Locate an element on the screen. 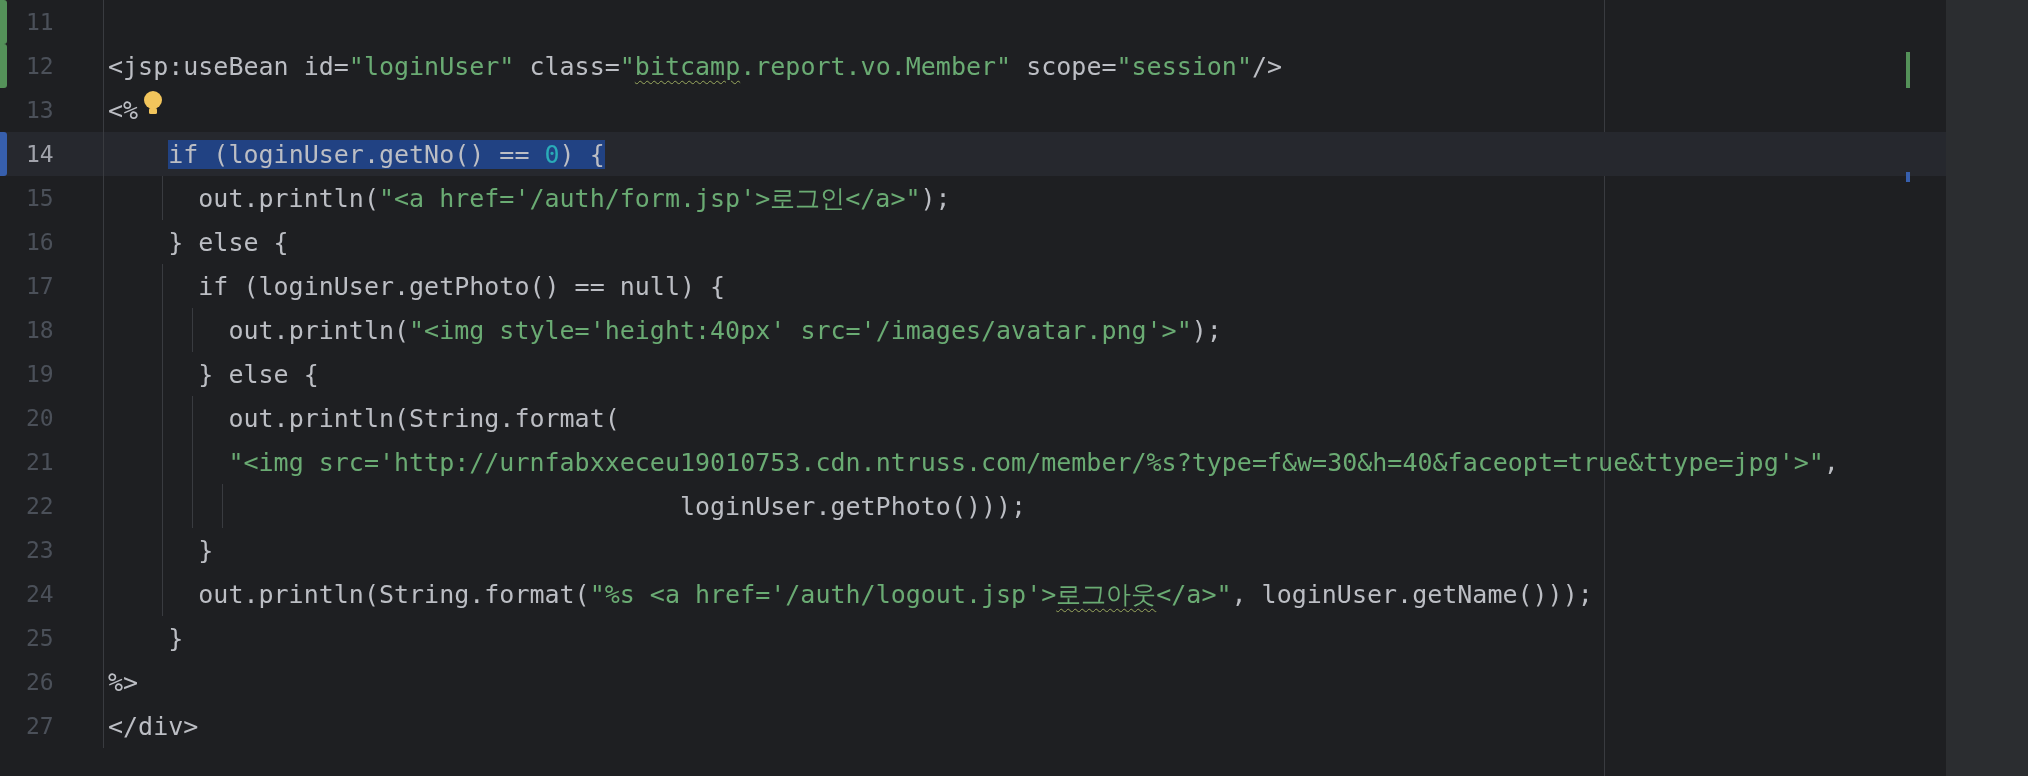 The image size is (2028, 776). code-line: out.println(String.format( is located at coordinates (424, 418).